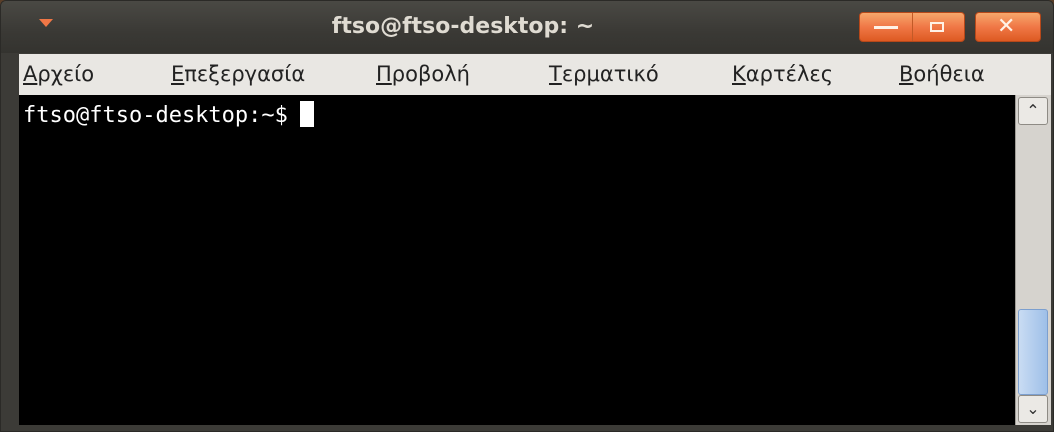 This screenshot has height=432, width=1054. I want to click on menu-view-label: ροβολή, so click(430, 74).